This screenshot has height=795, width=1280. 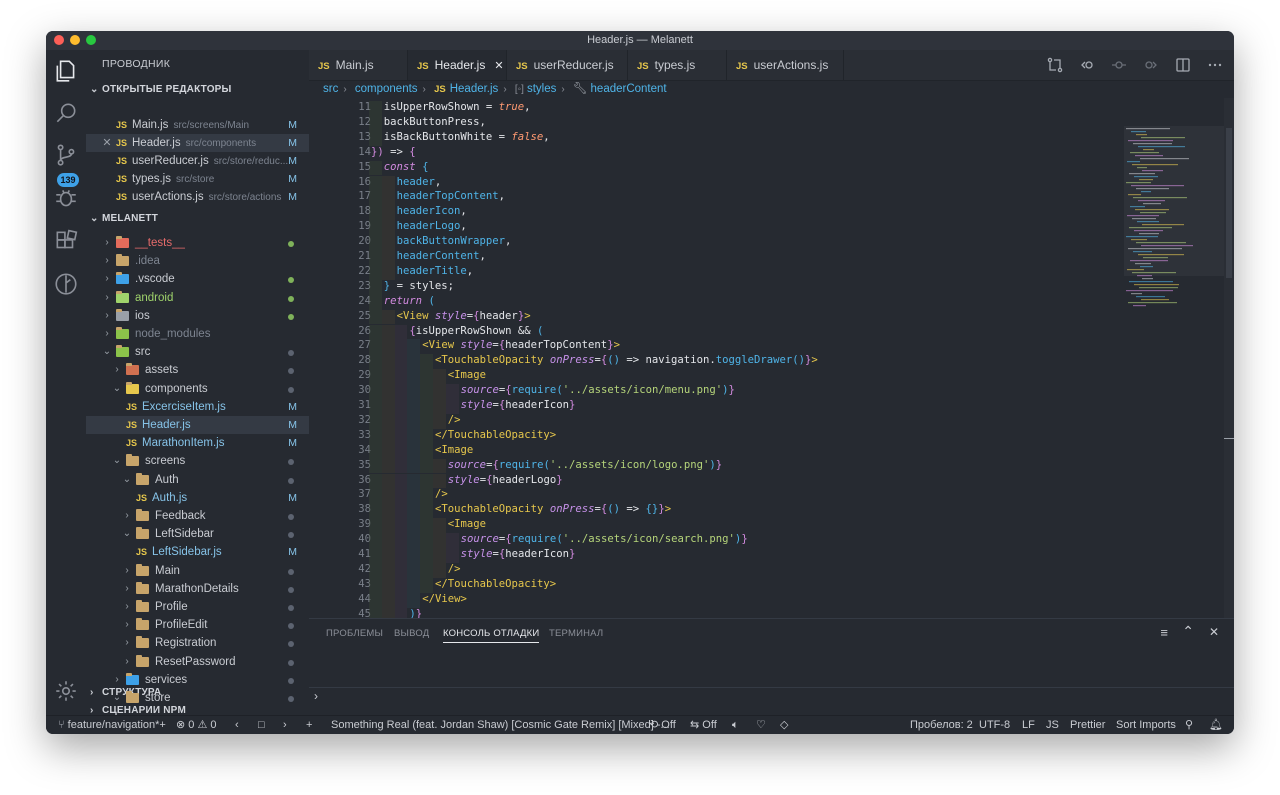 I want to click on notifications-bell-icon: 🔔︎, so click(x=1216, y=725).